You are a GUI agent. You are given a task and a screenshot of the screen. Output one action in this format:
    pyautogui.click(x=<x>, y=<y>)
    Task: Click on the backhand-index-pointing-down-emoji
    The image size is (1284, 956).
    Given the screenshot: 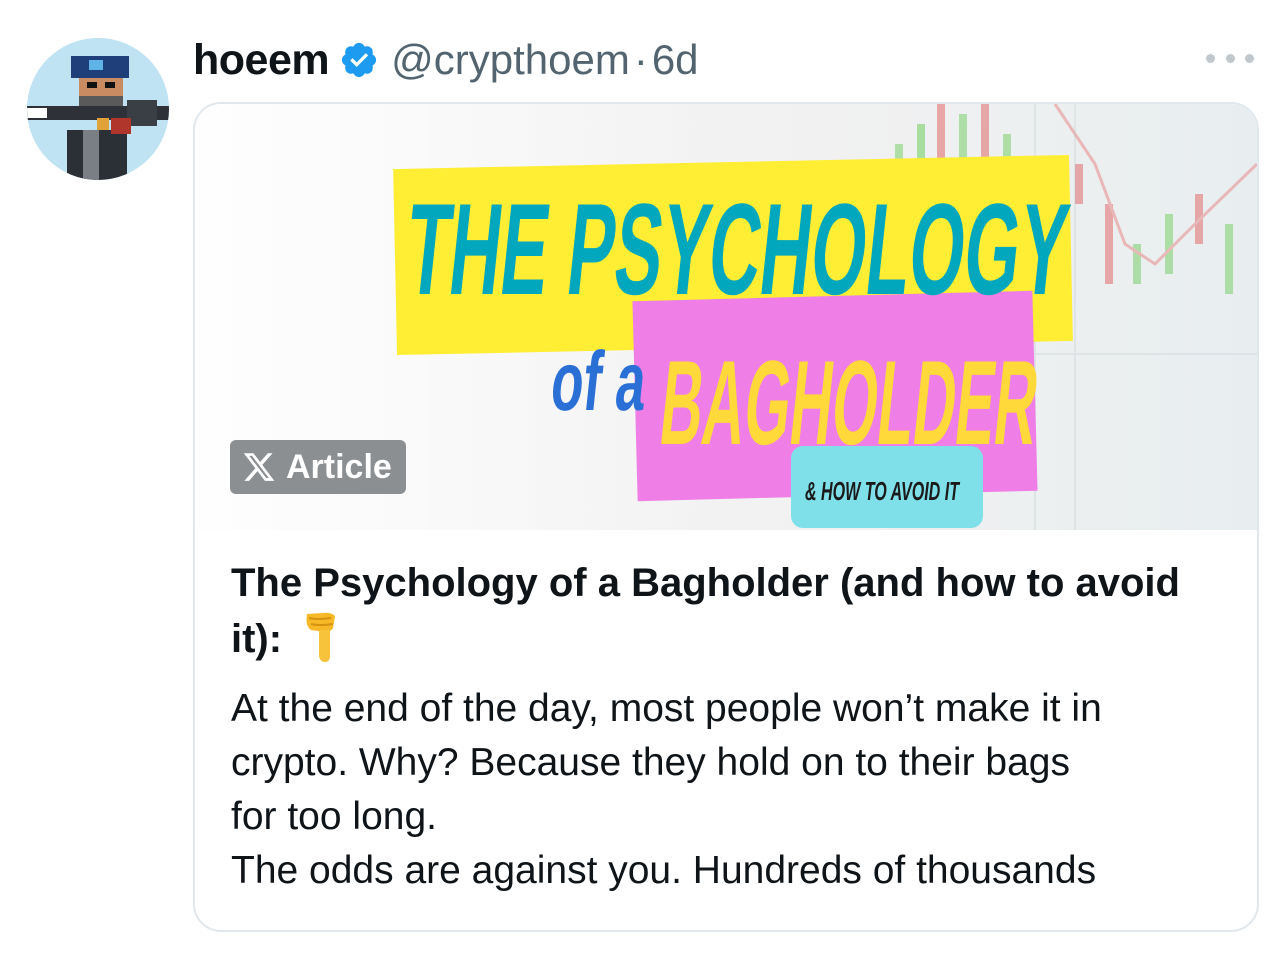 What is the action you would take?
    pyautogui.click(x=321, y=637)
    